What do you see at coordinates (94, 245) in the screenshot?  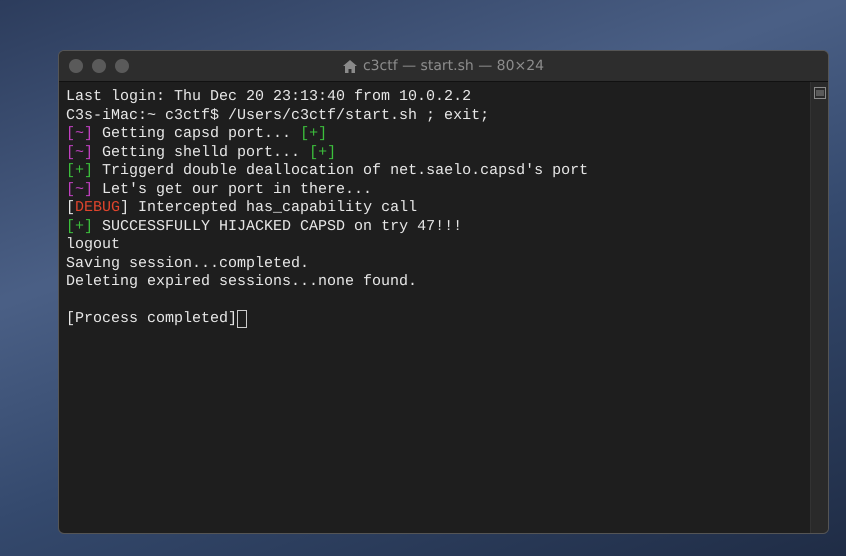 I see `terminal-line: logout` at bounding box center [94, 245].